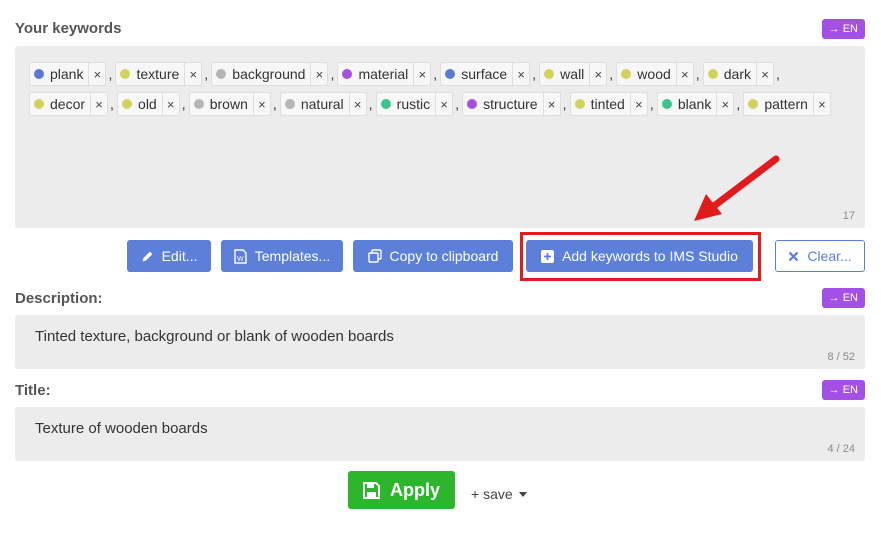  I want to click on save-label: + save, so click(492, 494).